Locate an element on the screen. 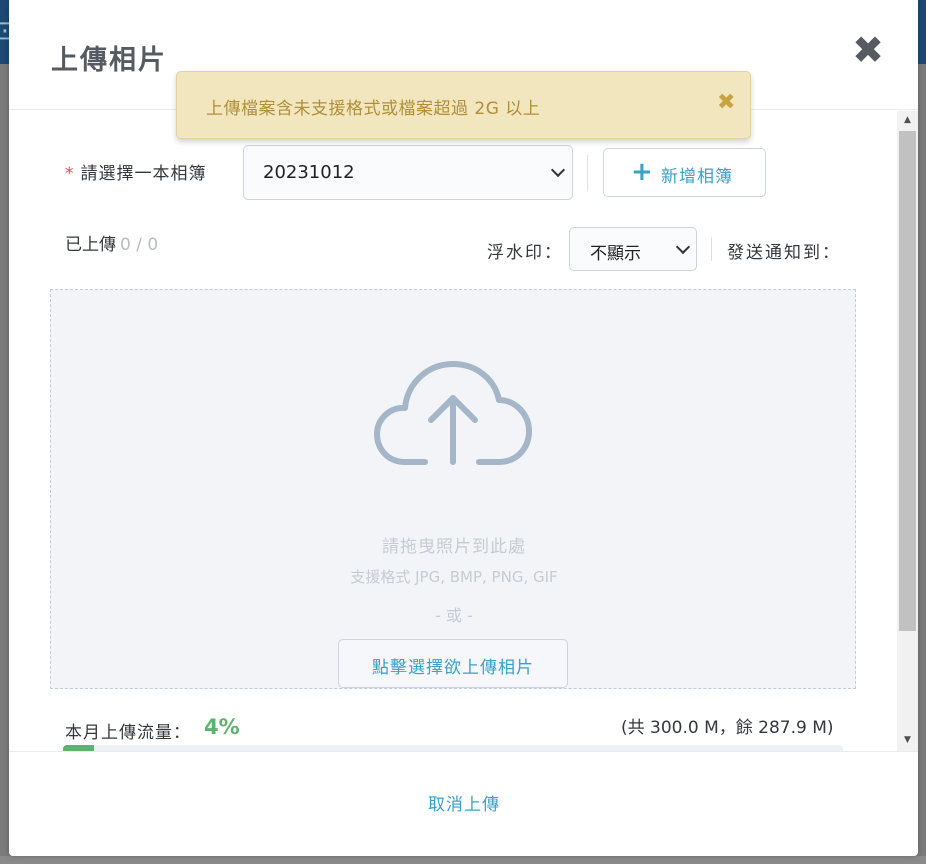 The height and width of the screenshot is (864, 926). album-select-value: 20231012 is located at coordinates (309, 172).